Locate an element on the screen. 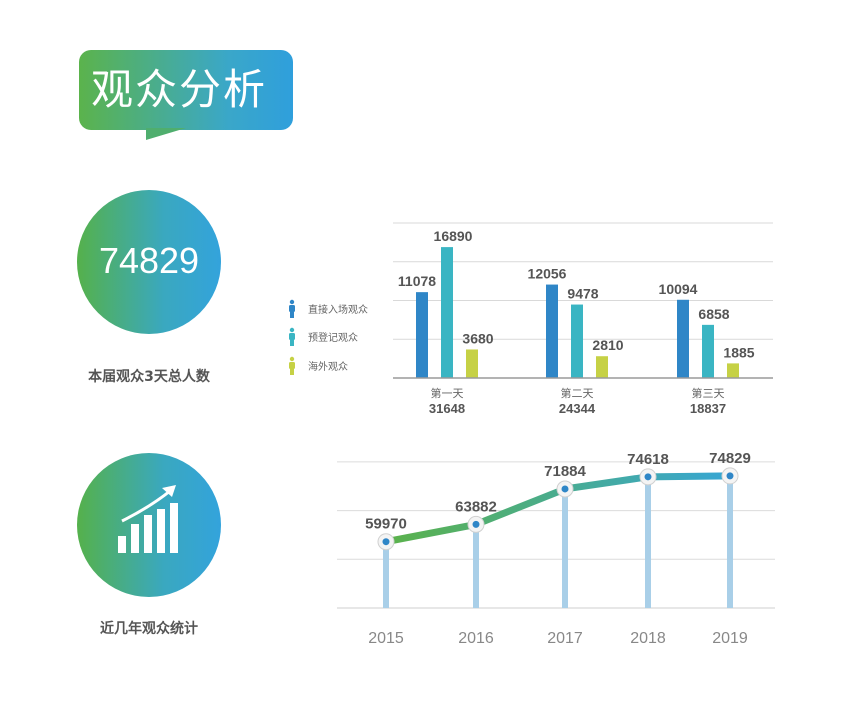  line-value-label: 59970 is located at coordinates (386, 524).